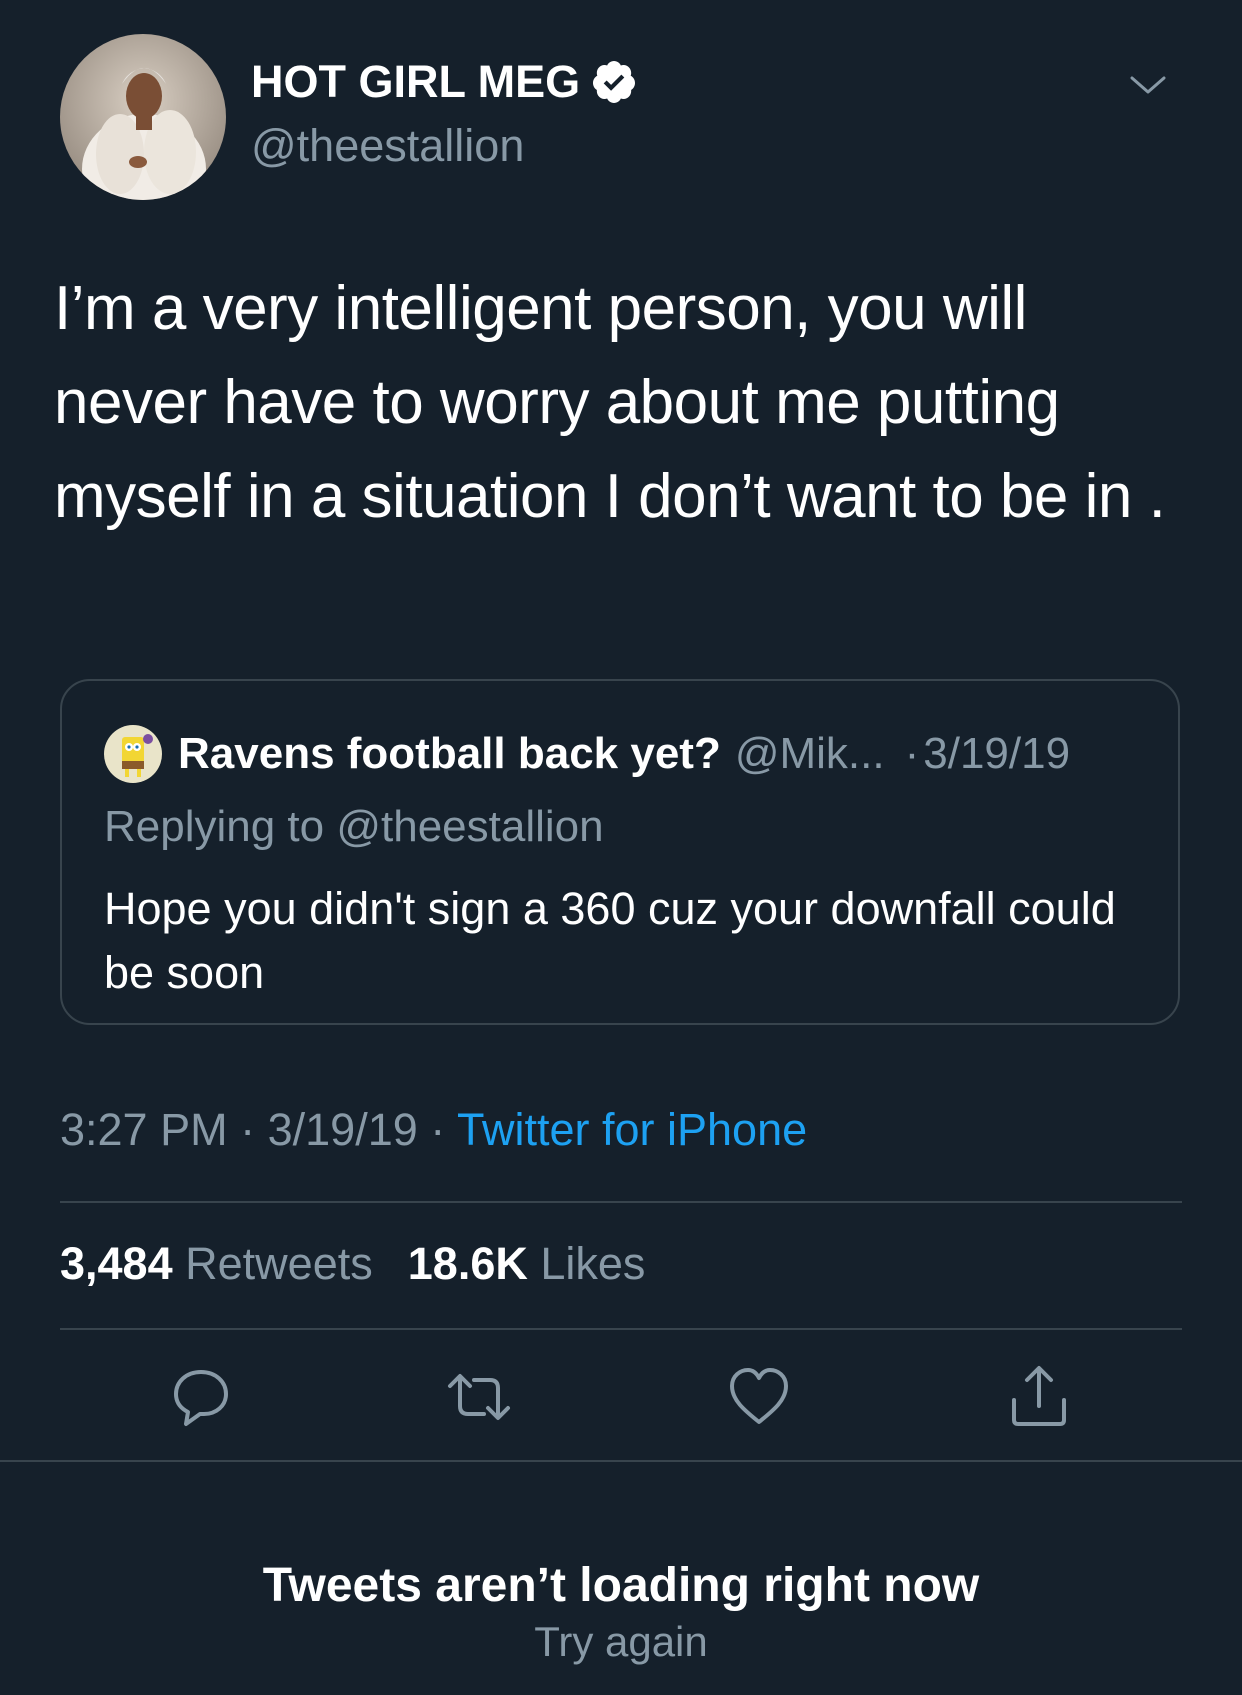 This screenshot has width=1242, height=1695. What do you see at coordinates (621, 117) in the screenshot?
I see `tweet-header: HOT GIRL MEG @theestallion` at bounding box center [621, 117].